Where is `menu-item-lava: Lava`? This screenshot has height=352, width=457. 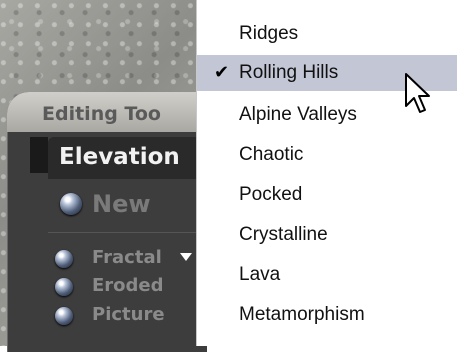 menu-item-lava: Lava is located at coordinates (327, 275).